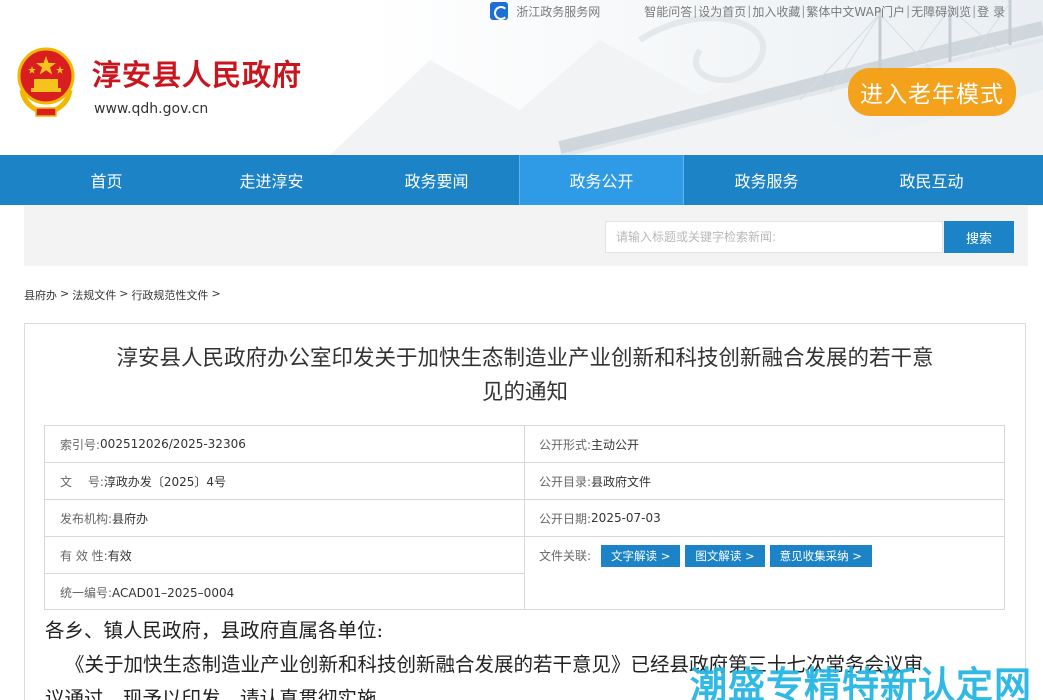  What do you see at coordinates (879, 11) in the screenshot?
I see `top-link-wap: WAP门户` at bounding box center [879, 11].